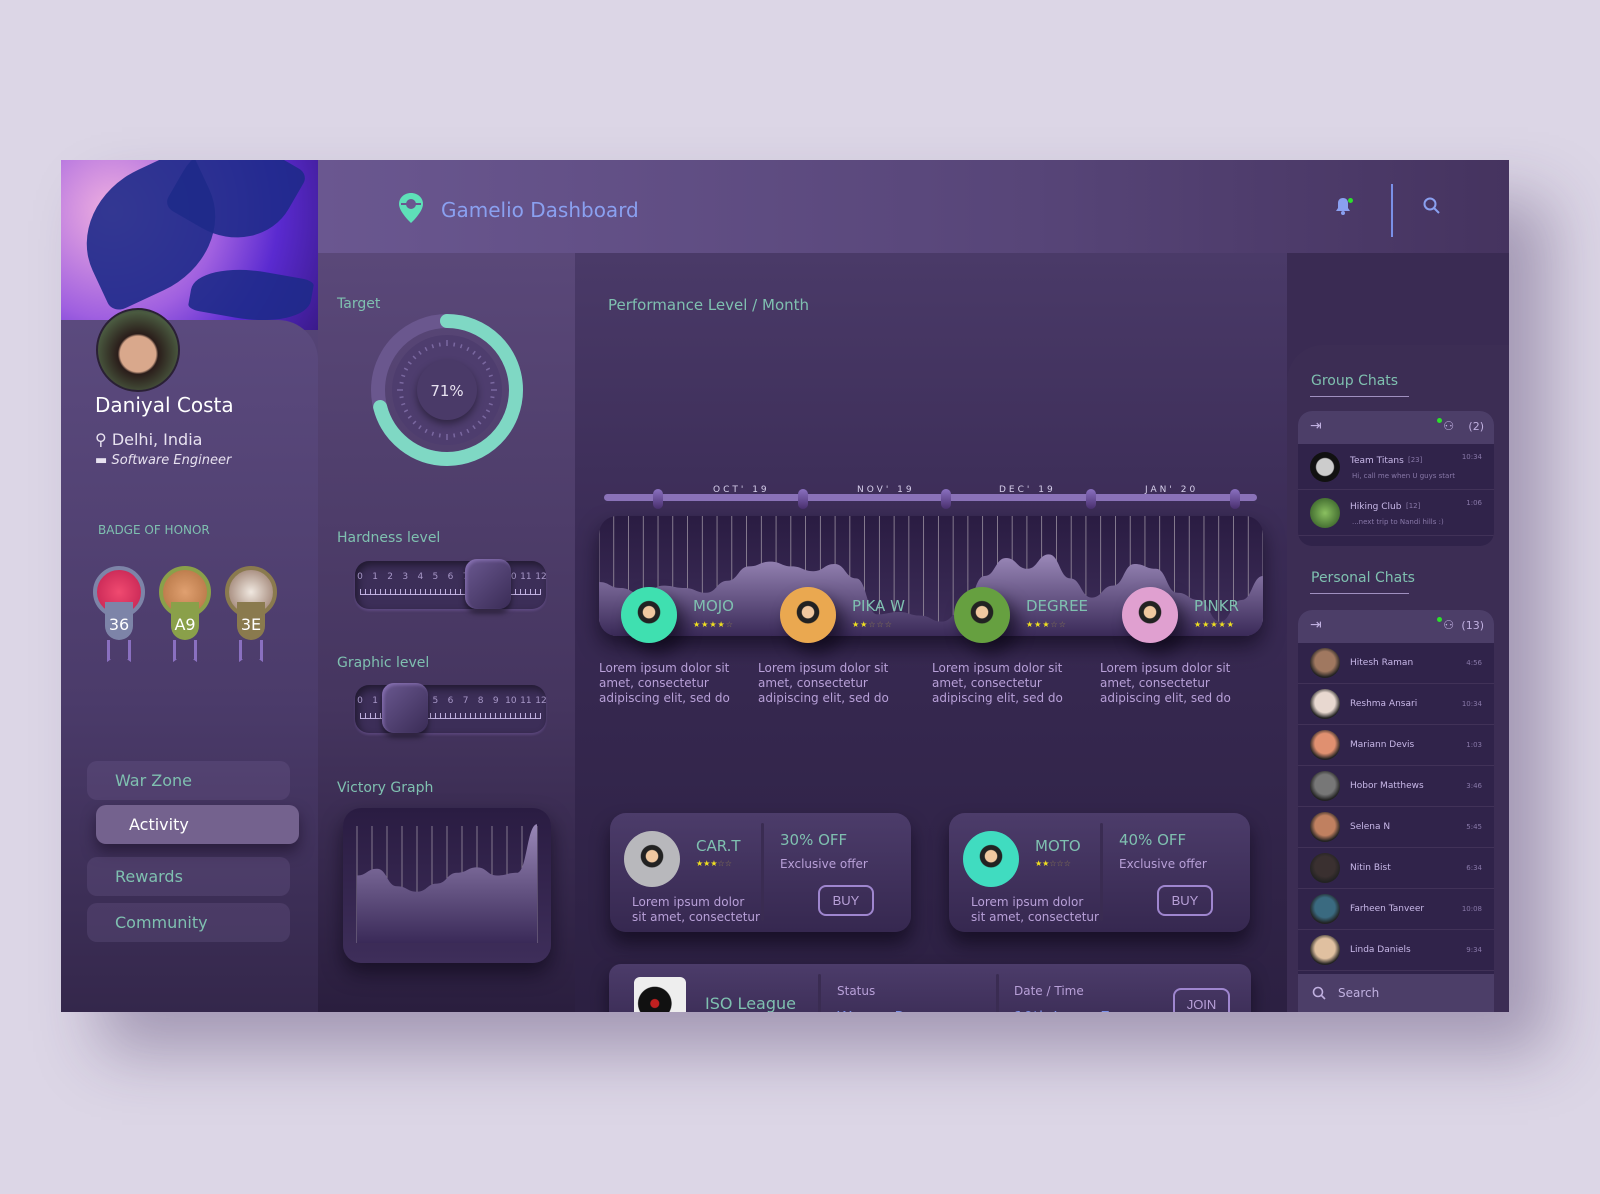 The width and height of the screenshot is (1600, 1194). What do you see at coordinates (375, 701) in the screenshot?
I see `scale-number: 1` at bounding box center [375, 701].